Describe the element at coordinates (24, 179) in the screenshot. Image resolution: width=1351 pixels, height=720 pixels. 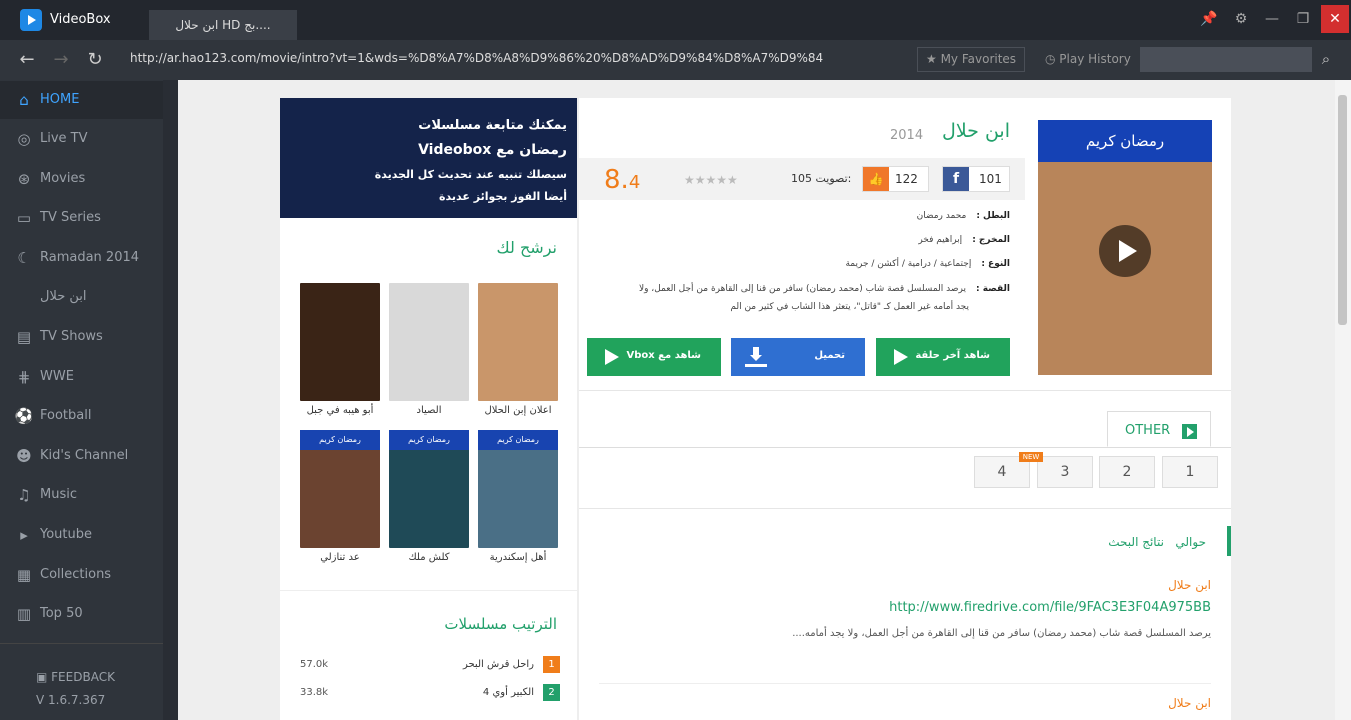
I see `film-reel-icon: ⊛` at that location.